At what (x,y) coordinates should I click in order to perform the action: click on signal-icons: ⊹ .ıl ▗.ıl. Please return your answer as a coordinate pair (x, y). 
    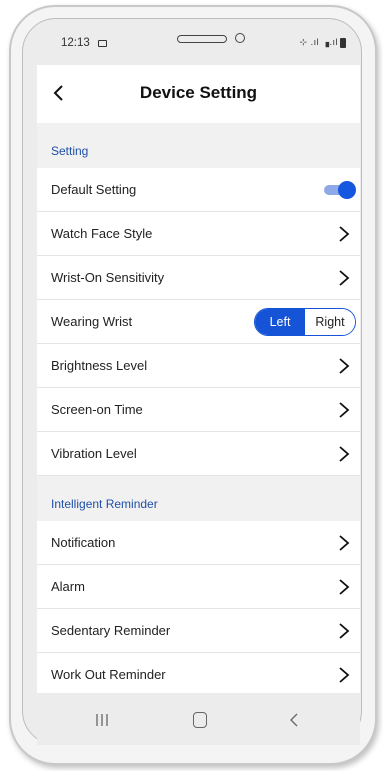
    Looking at the image, I should click on (318, 42).